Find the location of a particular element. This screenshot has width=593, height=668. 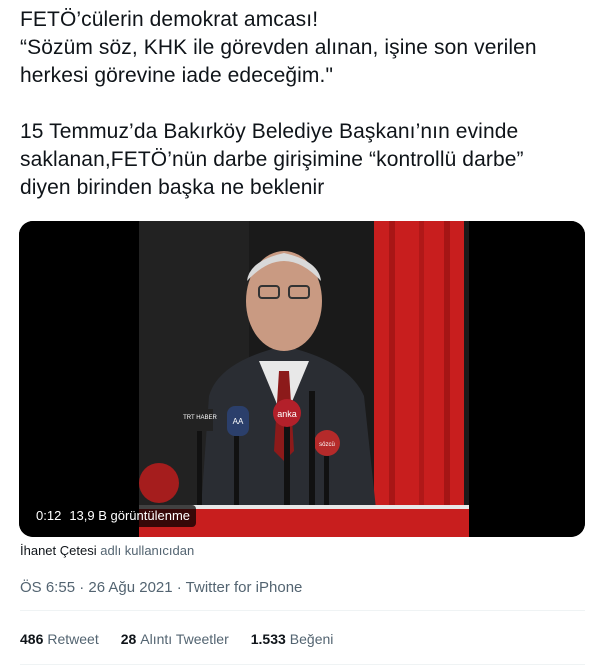

mic-label-aa: AA is located at coordinates (238, 421).